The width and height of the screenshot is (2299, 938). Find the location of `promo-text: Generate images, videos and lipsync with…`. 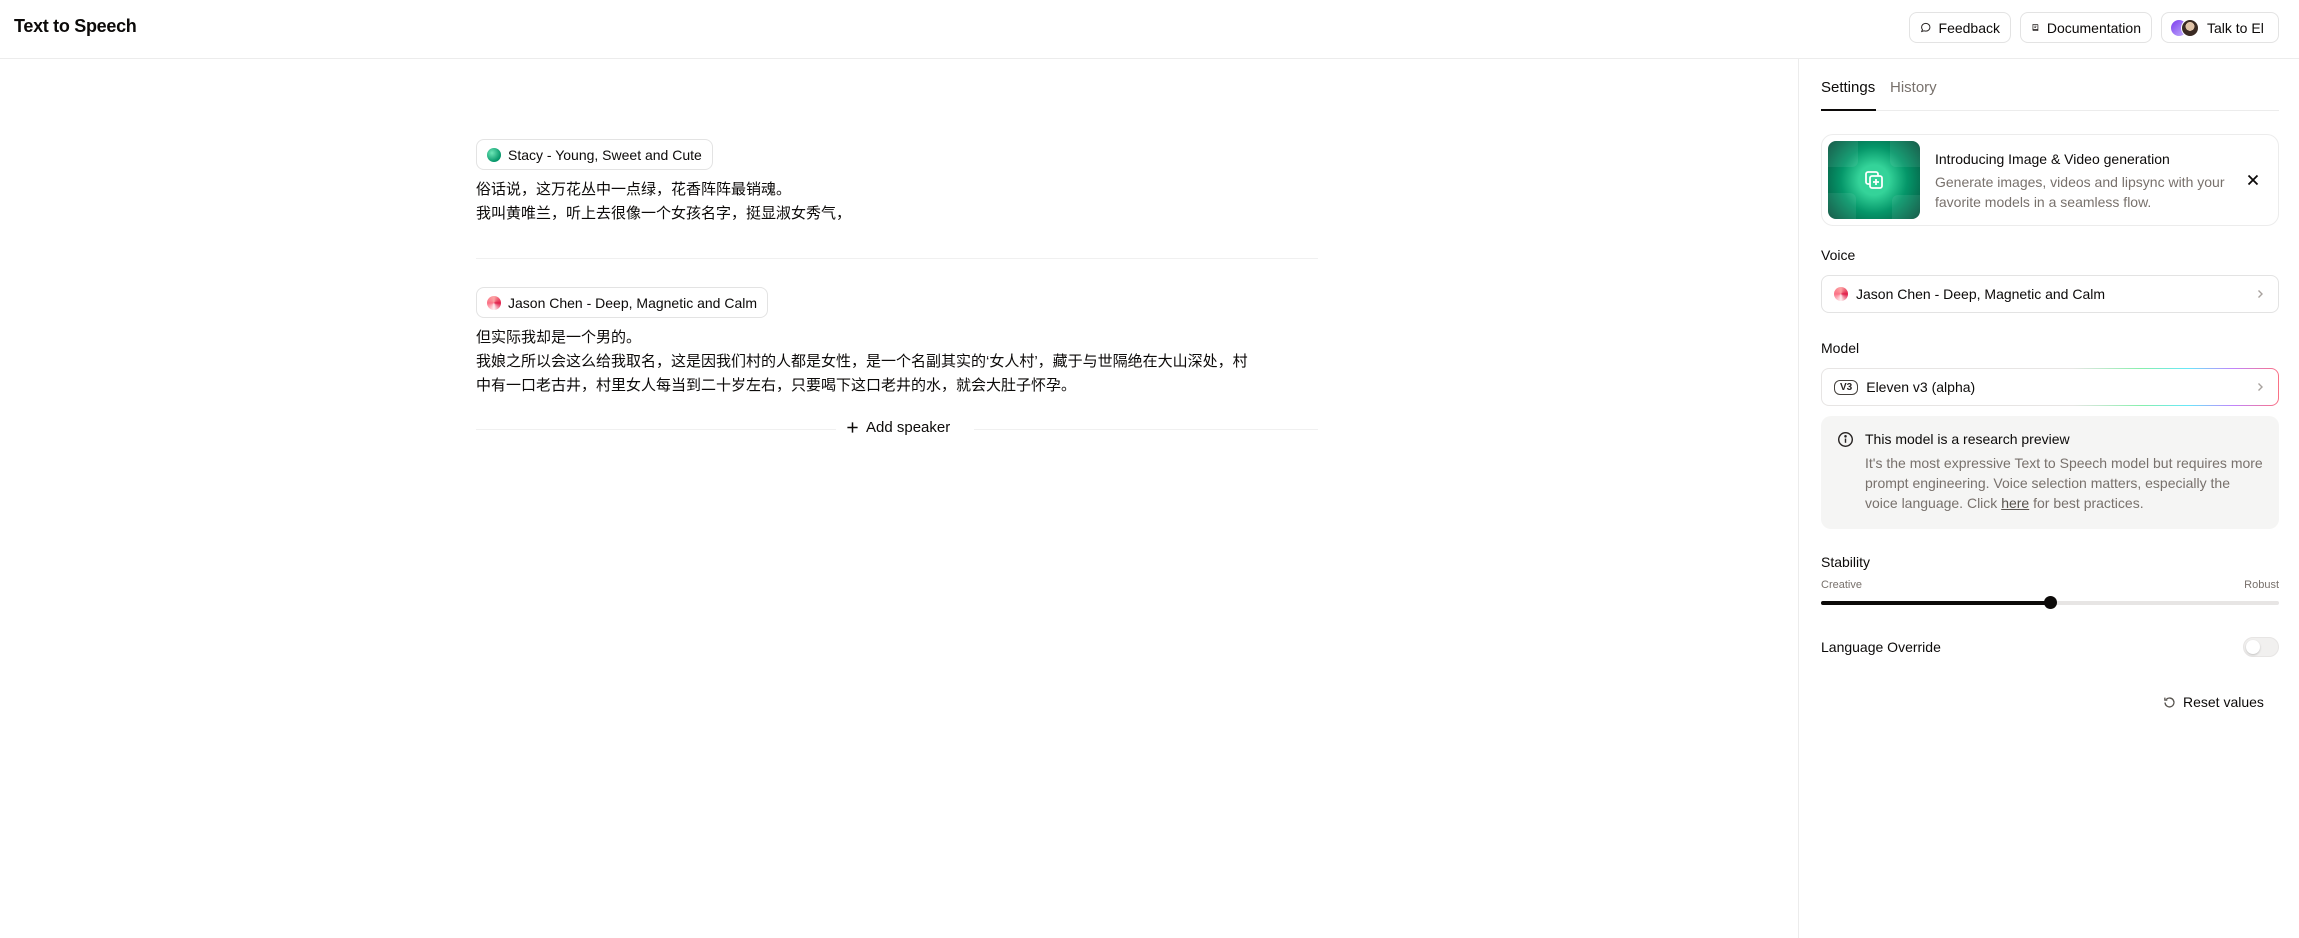

promo-text: Generate images, videos and lipsync with… is located at coordinates (2080, 192).